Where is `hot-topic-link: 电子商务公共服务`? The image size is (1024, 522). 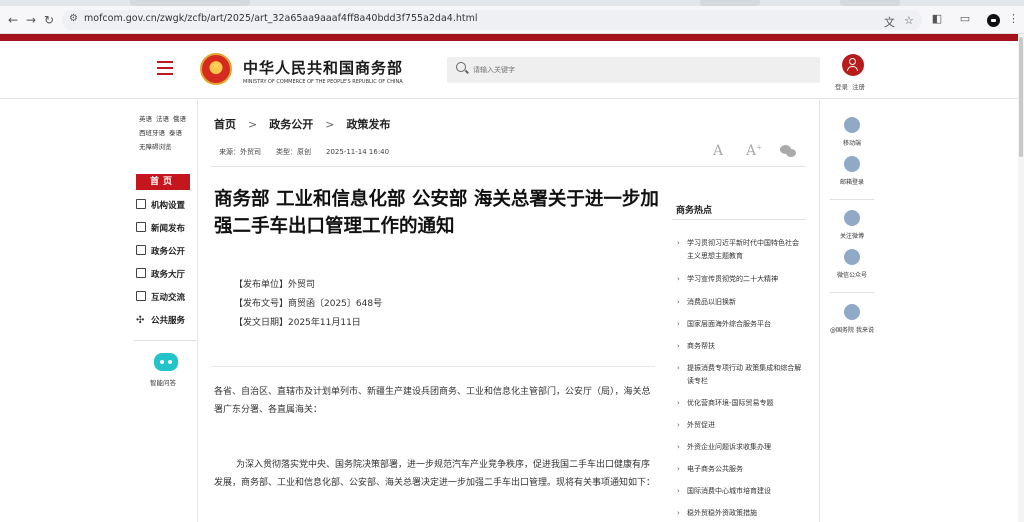
hot-topic-link: 电子商务公共服务 is located at coordinates (741, 469).